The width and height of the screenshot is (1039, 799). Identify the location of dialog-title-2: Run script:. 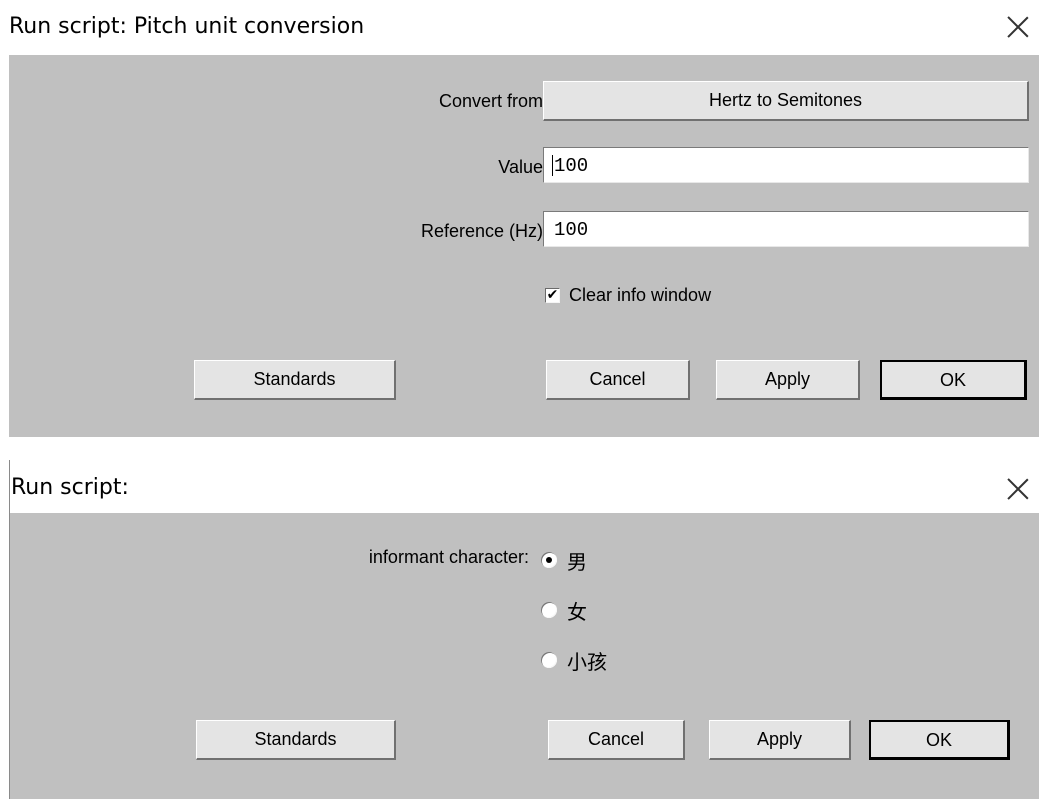
(70, 487).